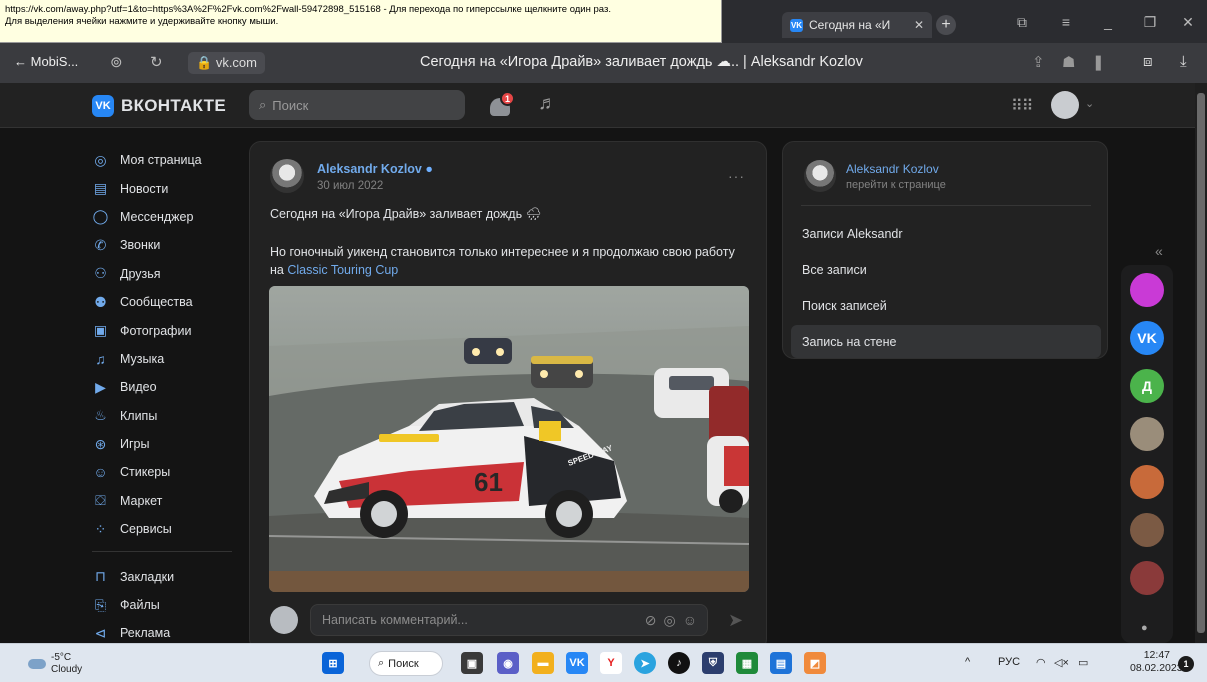 This screenshot has width=1207, height=682. What do you see at coordinates (946, 305) in the screenshot?
I see `panel-menu-item: Поиск записей` at bounding box center [946, 305].